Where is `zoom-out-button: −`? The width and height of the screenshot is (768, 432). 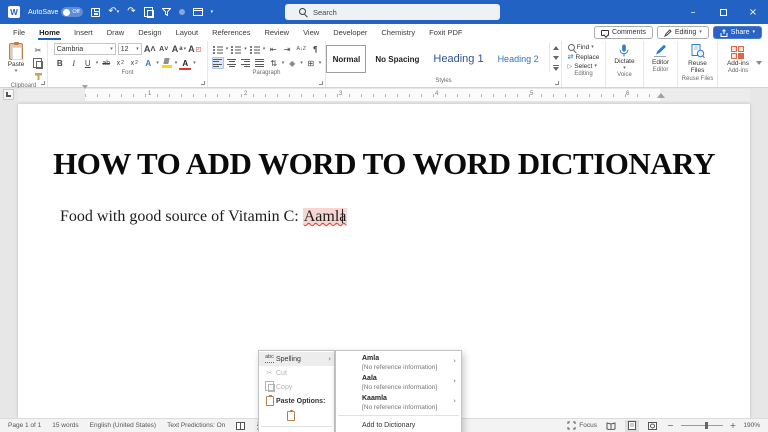
zoom-out-button: − is located at coordinates (670, 425).